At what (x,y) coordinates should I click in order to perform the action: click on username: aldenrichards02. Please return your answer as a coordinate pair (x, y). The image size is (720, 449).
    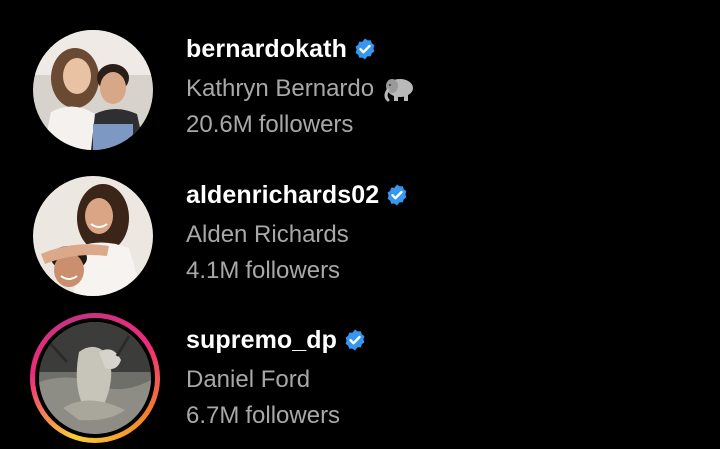
    Looking at the image, I should click on (282, 195).